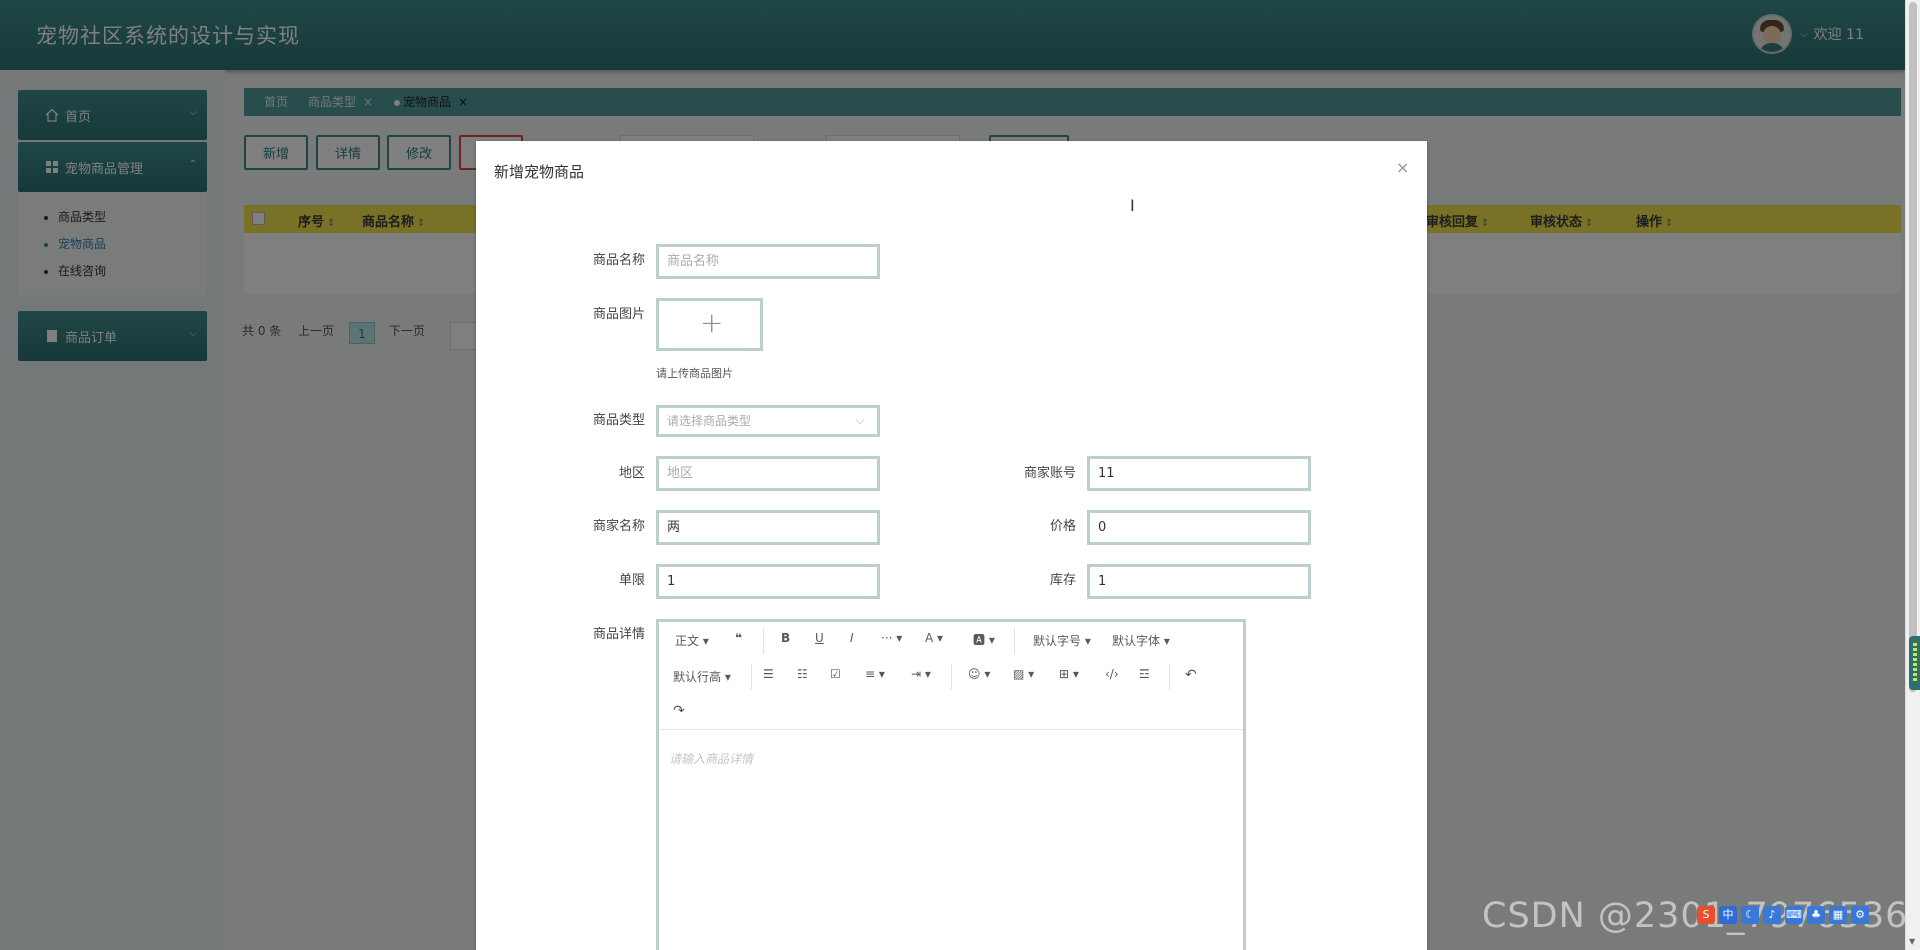 The height and width of the screenshot is (950, 1920). Describe the element at coordinates (819, 638) in the screenshot. I see `underline-icon: U` at that location.